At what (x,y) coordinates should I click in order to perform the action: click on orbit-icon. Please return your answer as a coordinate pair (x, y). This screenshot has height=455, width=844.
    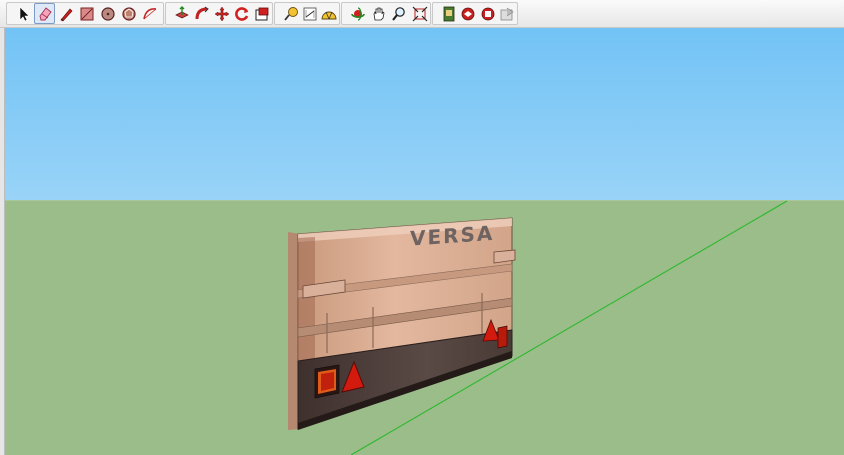
    Looking at the image, I should click on (358, 13).